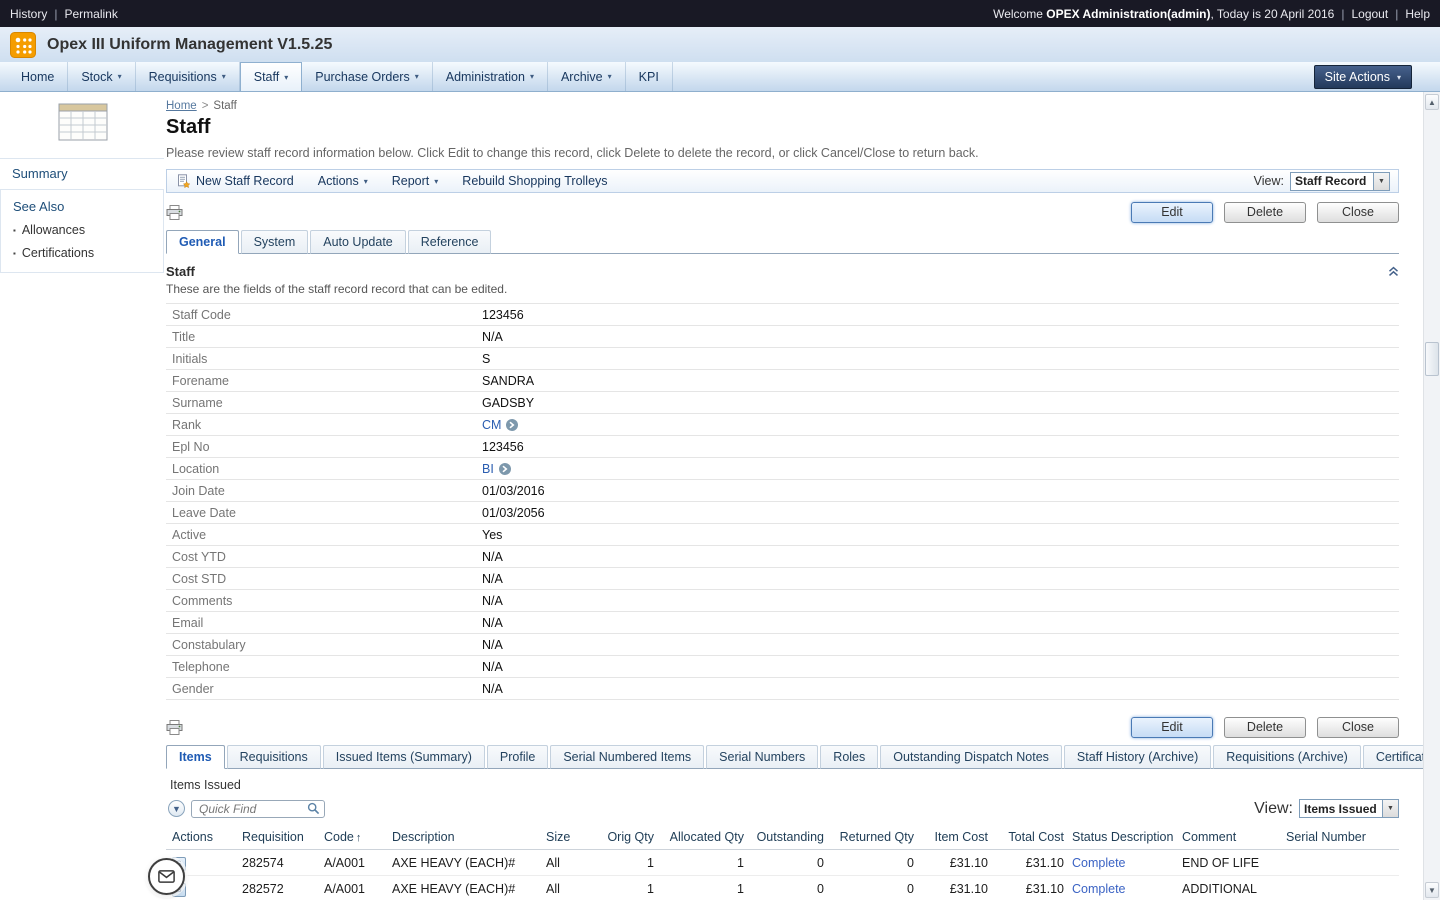 The width and height of the screenshot is (1440, 900). What do you see at coordinates (1287, 757) in the screenshot?
I see `tab-requisitions-archive: Requisitions (Archive)` at bounding box center [1287, 757].